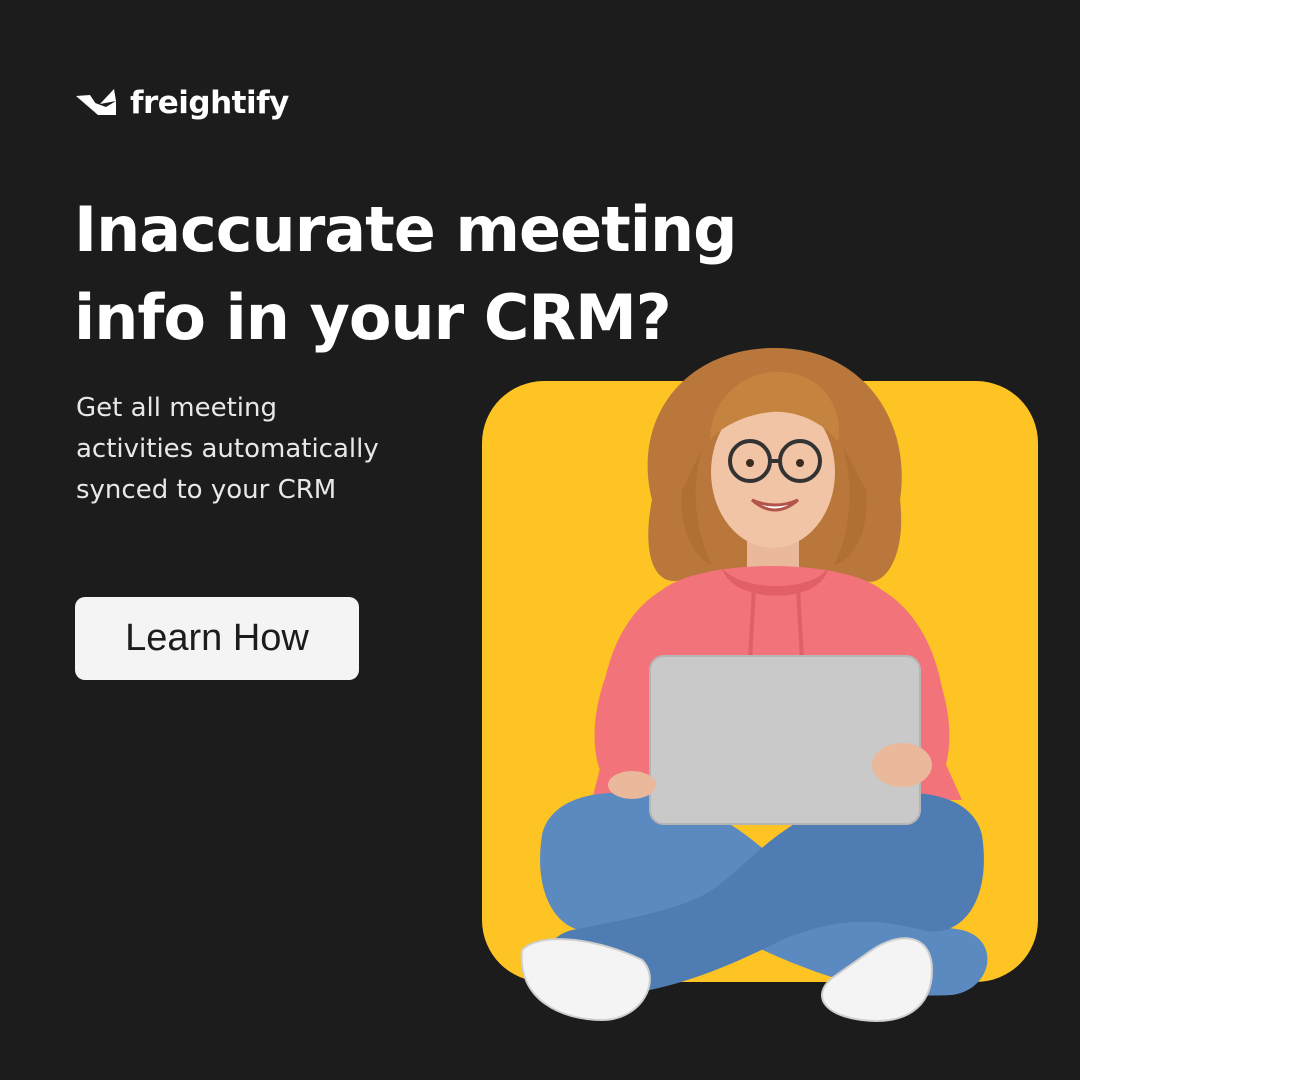 The image size is (1290, 1080). Describe the element at coordinates (217, 638) in the screenshot. I see `learn-how-button: Learn How` at that location.